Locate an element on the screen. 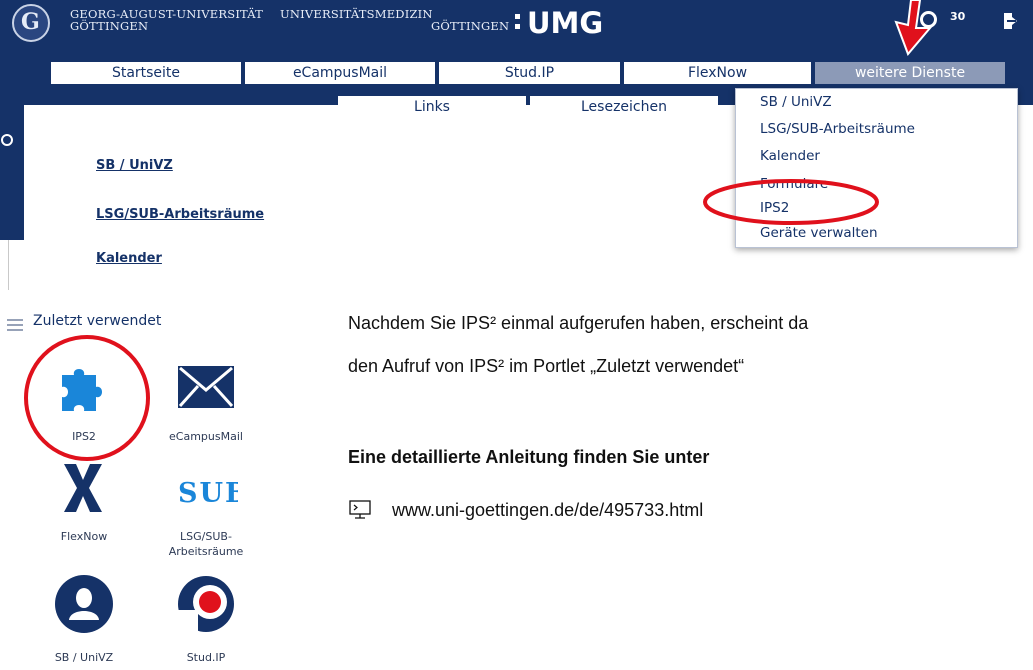 This screenshot has width=1033, height=670. portlet-title: Zuletzt verwendet is located at coordinates (97, 321).